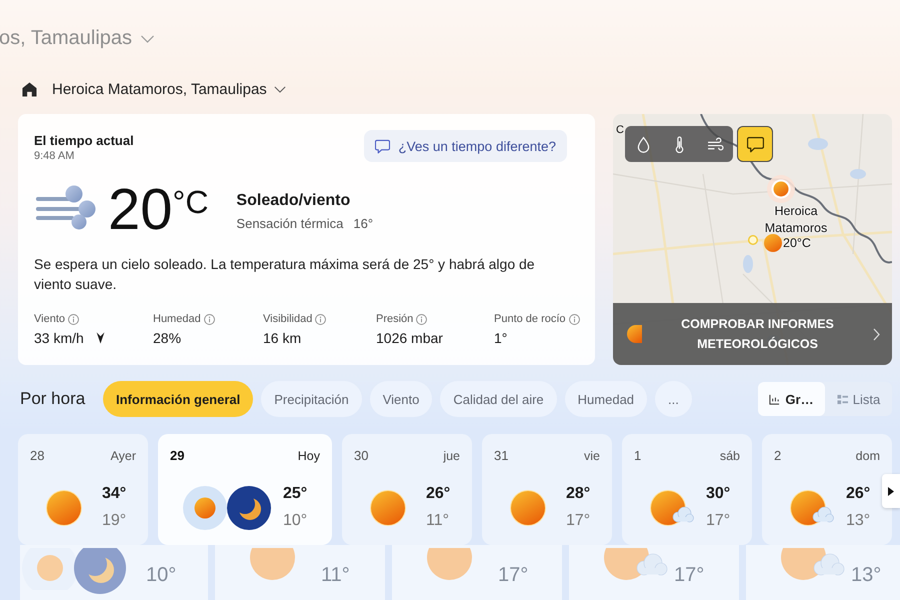 This screenshot has height=600, width=900. Describe the element at coordinates (858, 399) in the screenshot. I see `view-option: Lista` at that location.